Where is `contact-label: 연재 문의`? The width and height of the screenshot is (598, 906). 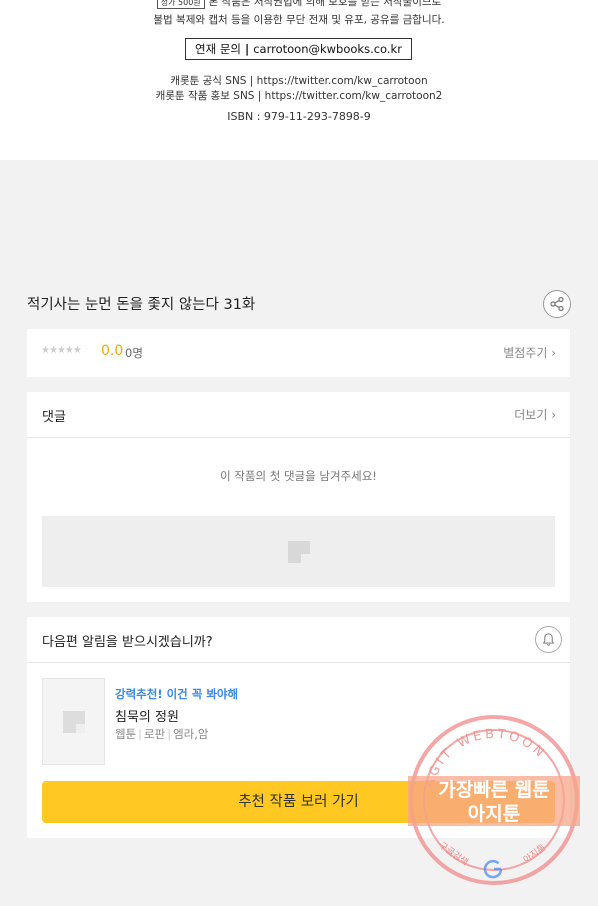
contact-label: 연재 문의 is located at coordinates (218, 49).